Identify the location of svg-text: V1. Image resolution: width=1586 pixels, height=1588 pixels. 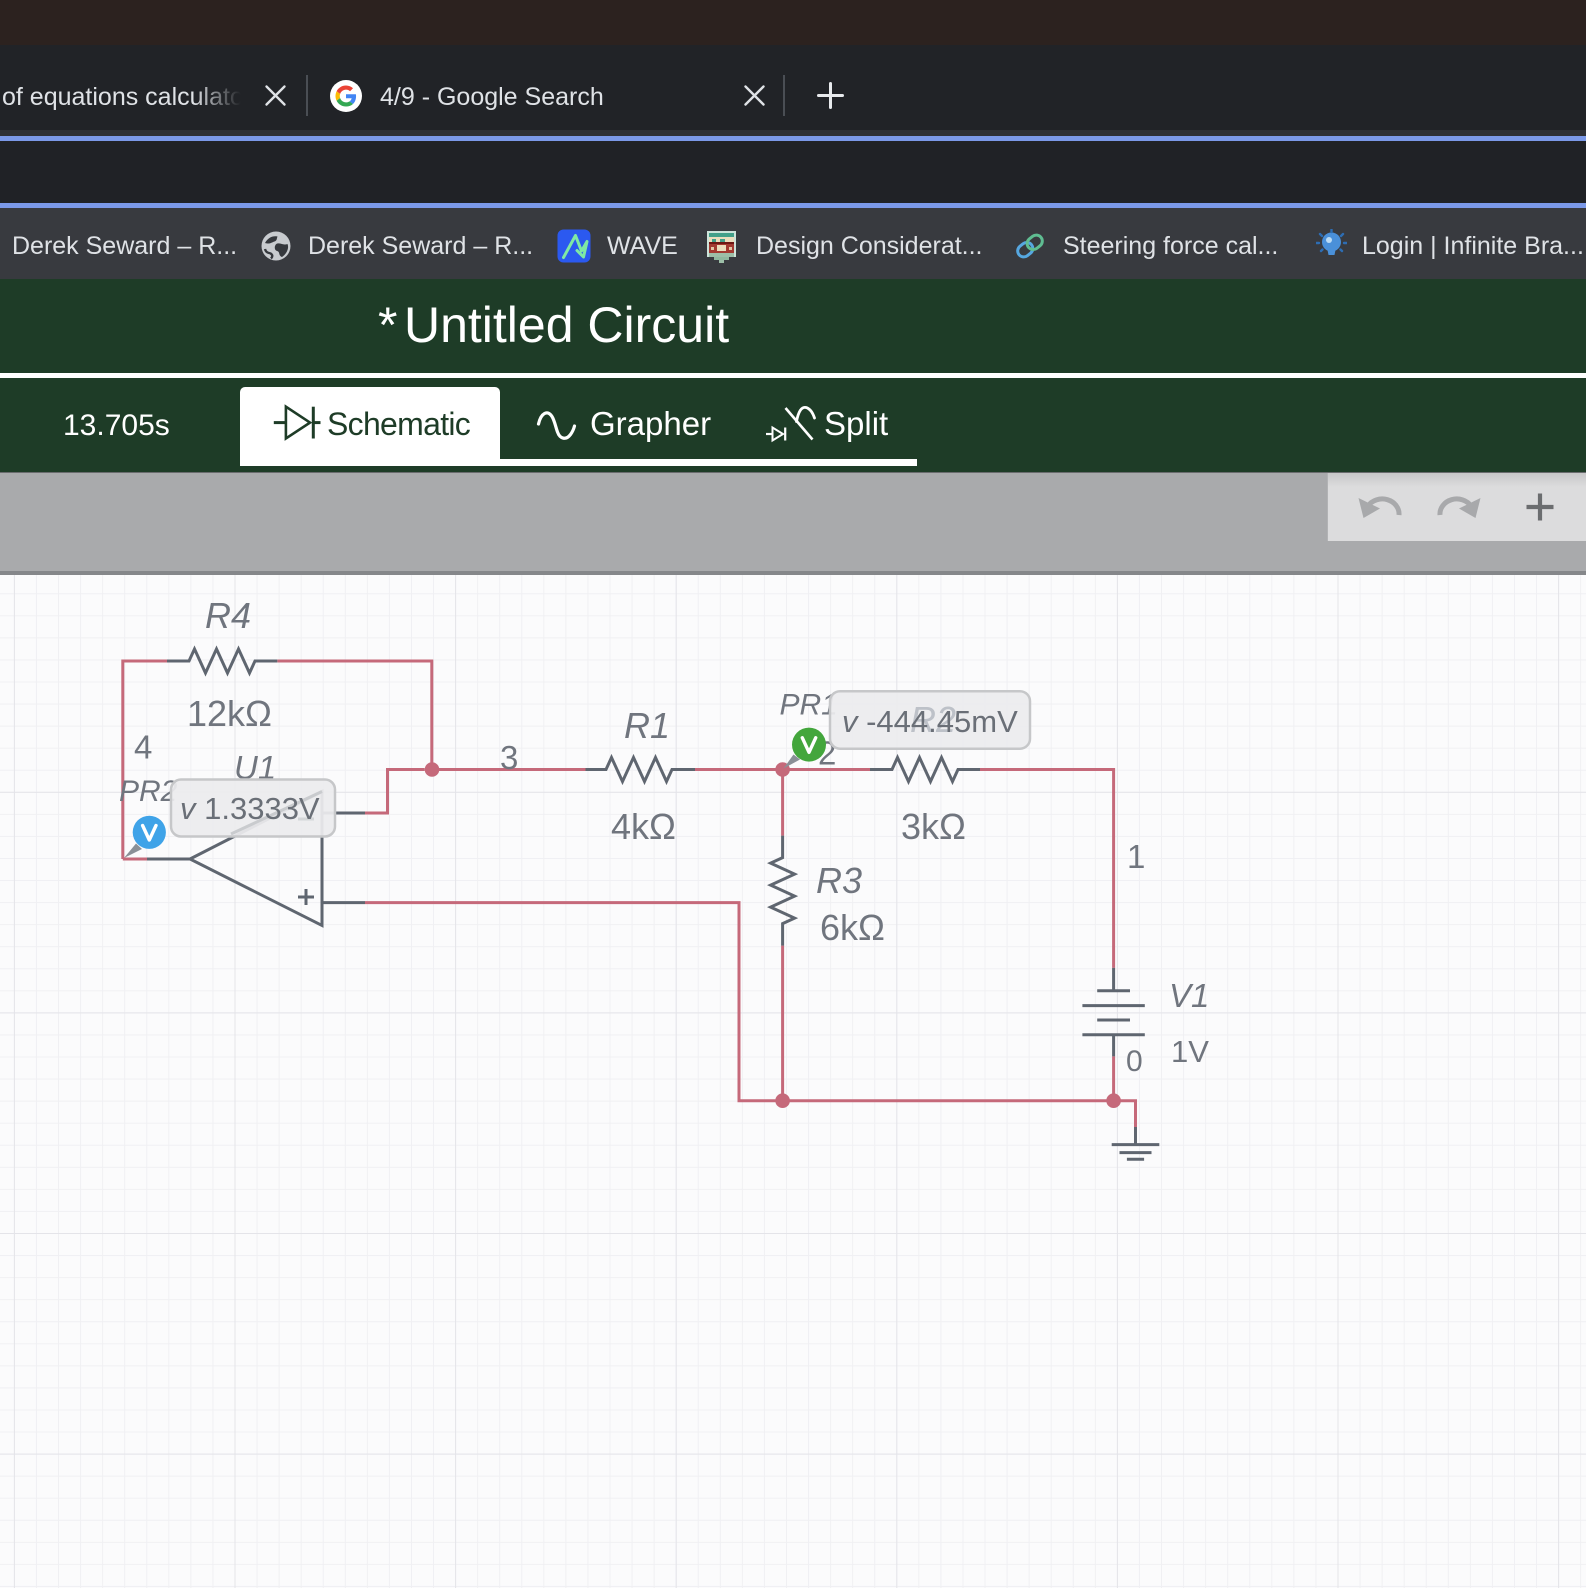
(1189, 995).